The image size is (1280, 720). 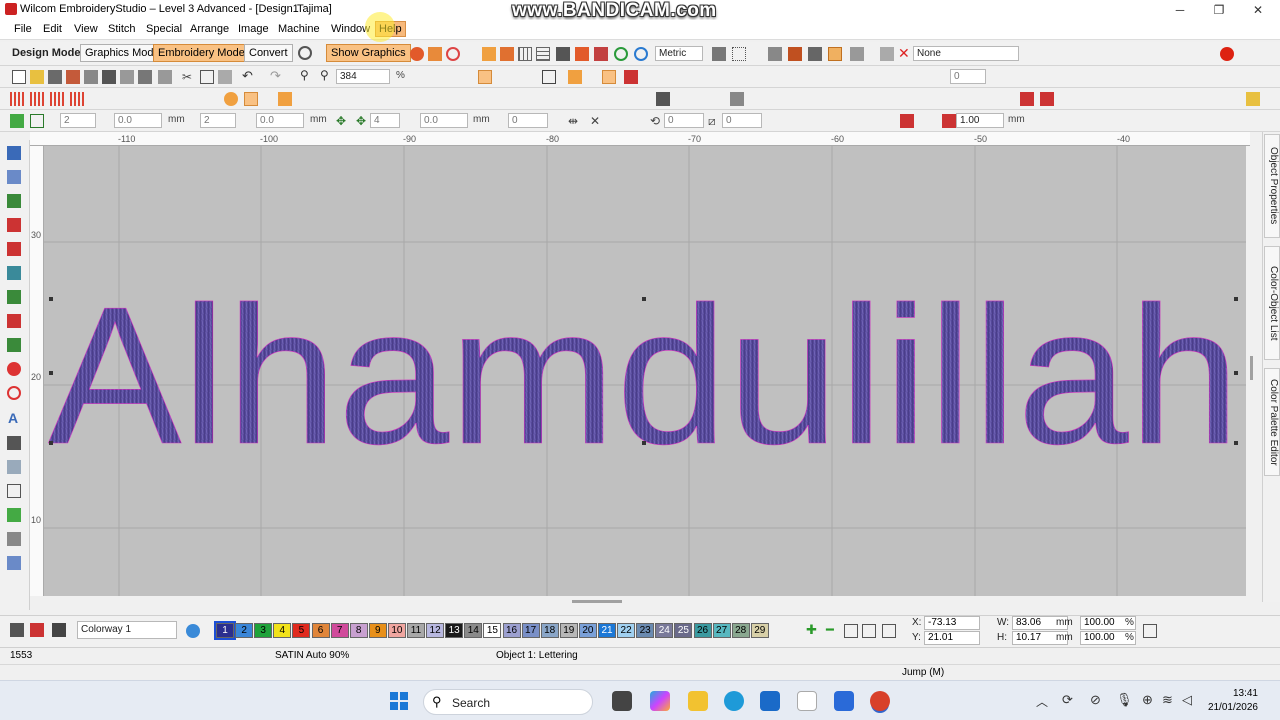 What do you see at coordinates (454, 630) in the screenshot?
I see `thread-swatch: 13` at bounding box center [454, 630].